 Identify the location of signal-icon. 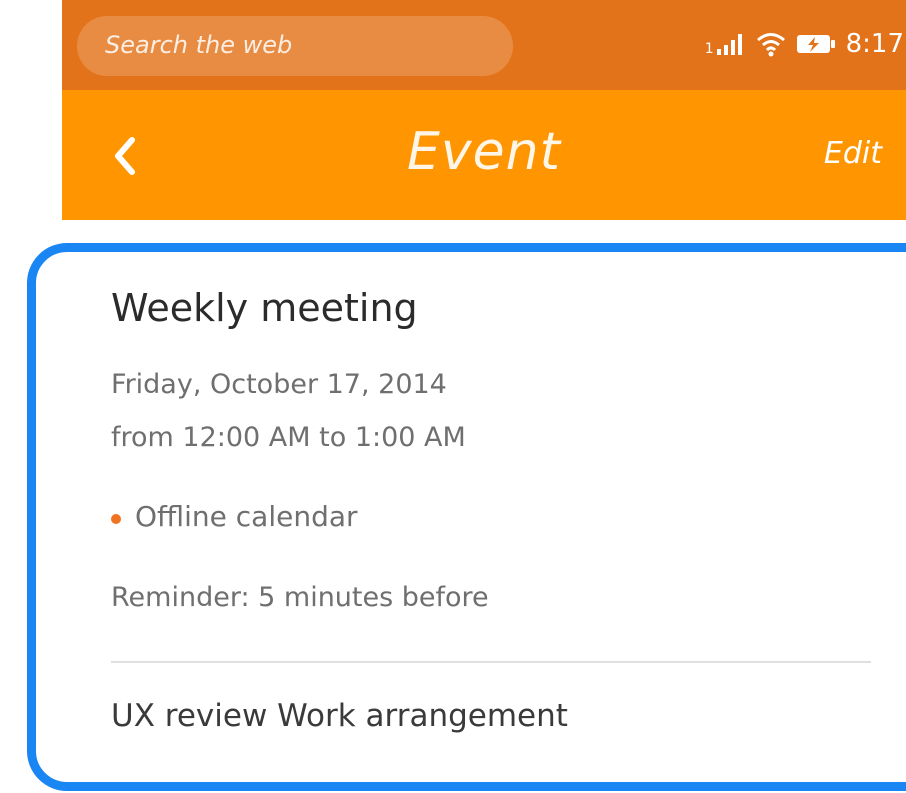
(729, 44).